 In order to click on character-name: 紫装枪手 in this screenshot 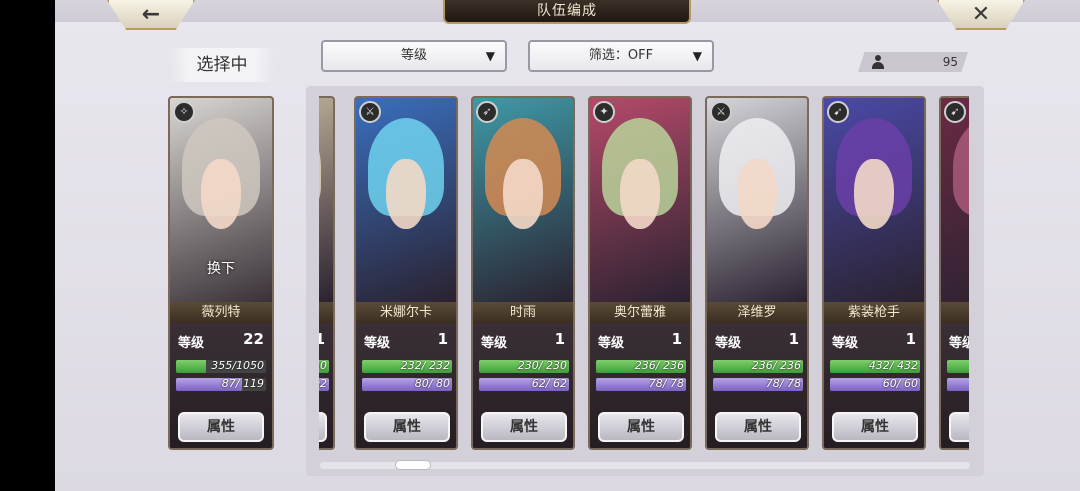, I will do `click(874, 313)`.